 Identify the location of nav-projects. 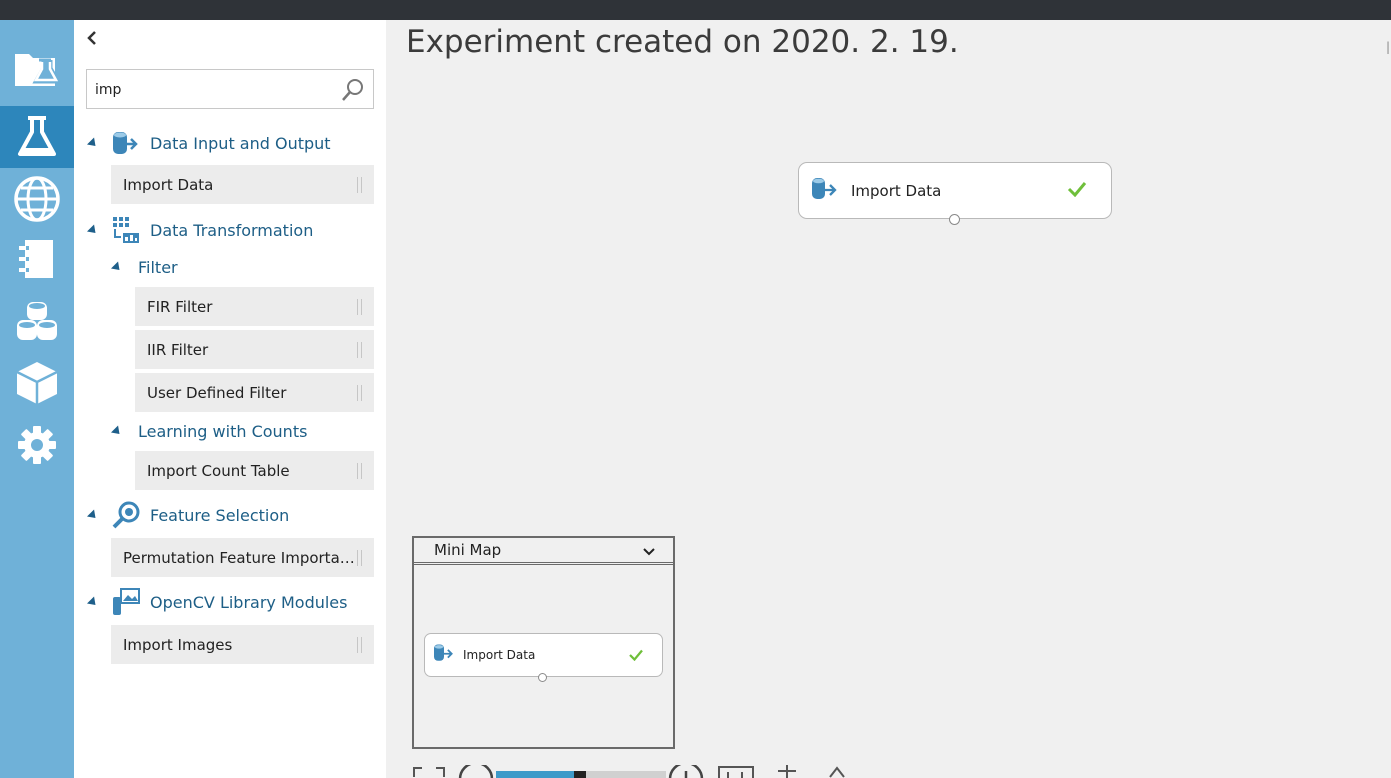
(37, 67).